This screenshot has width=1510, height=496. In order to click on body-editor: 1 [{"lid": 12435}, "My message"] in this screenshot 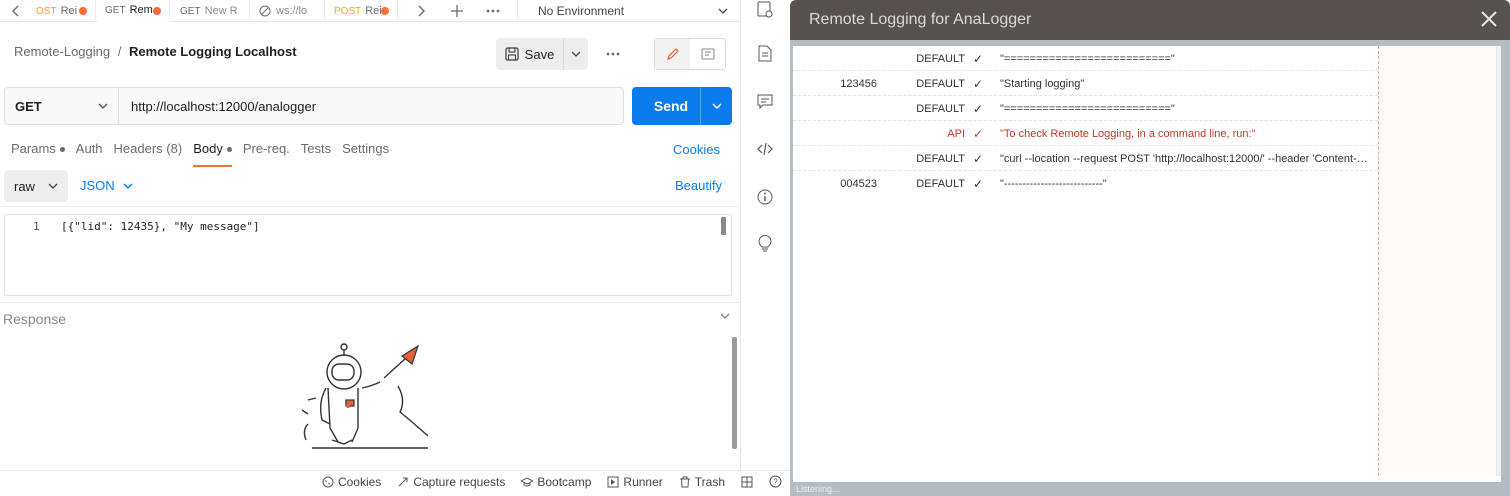, I will do `click(368, 255)`.